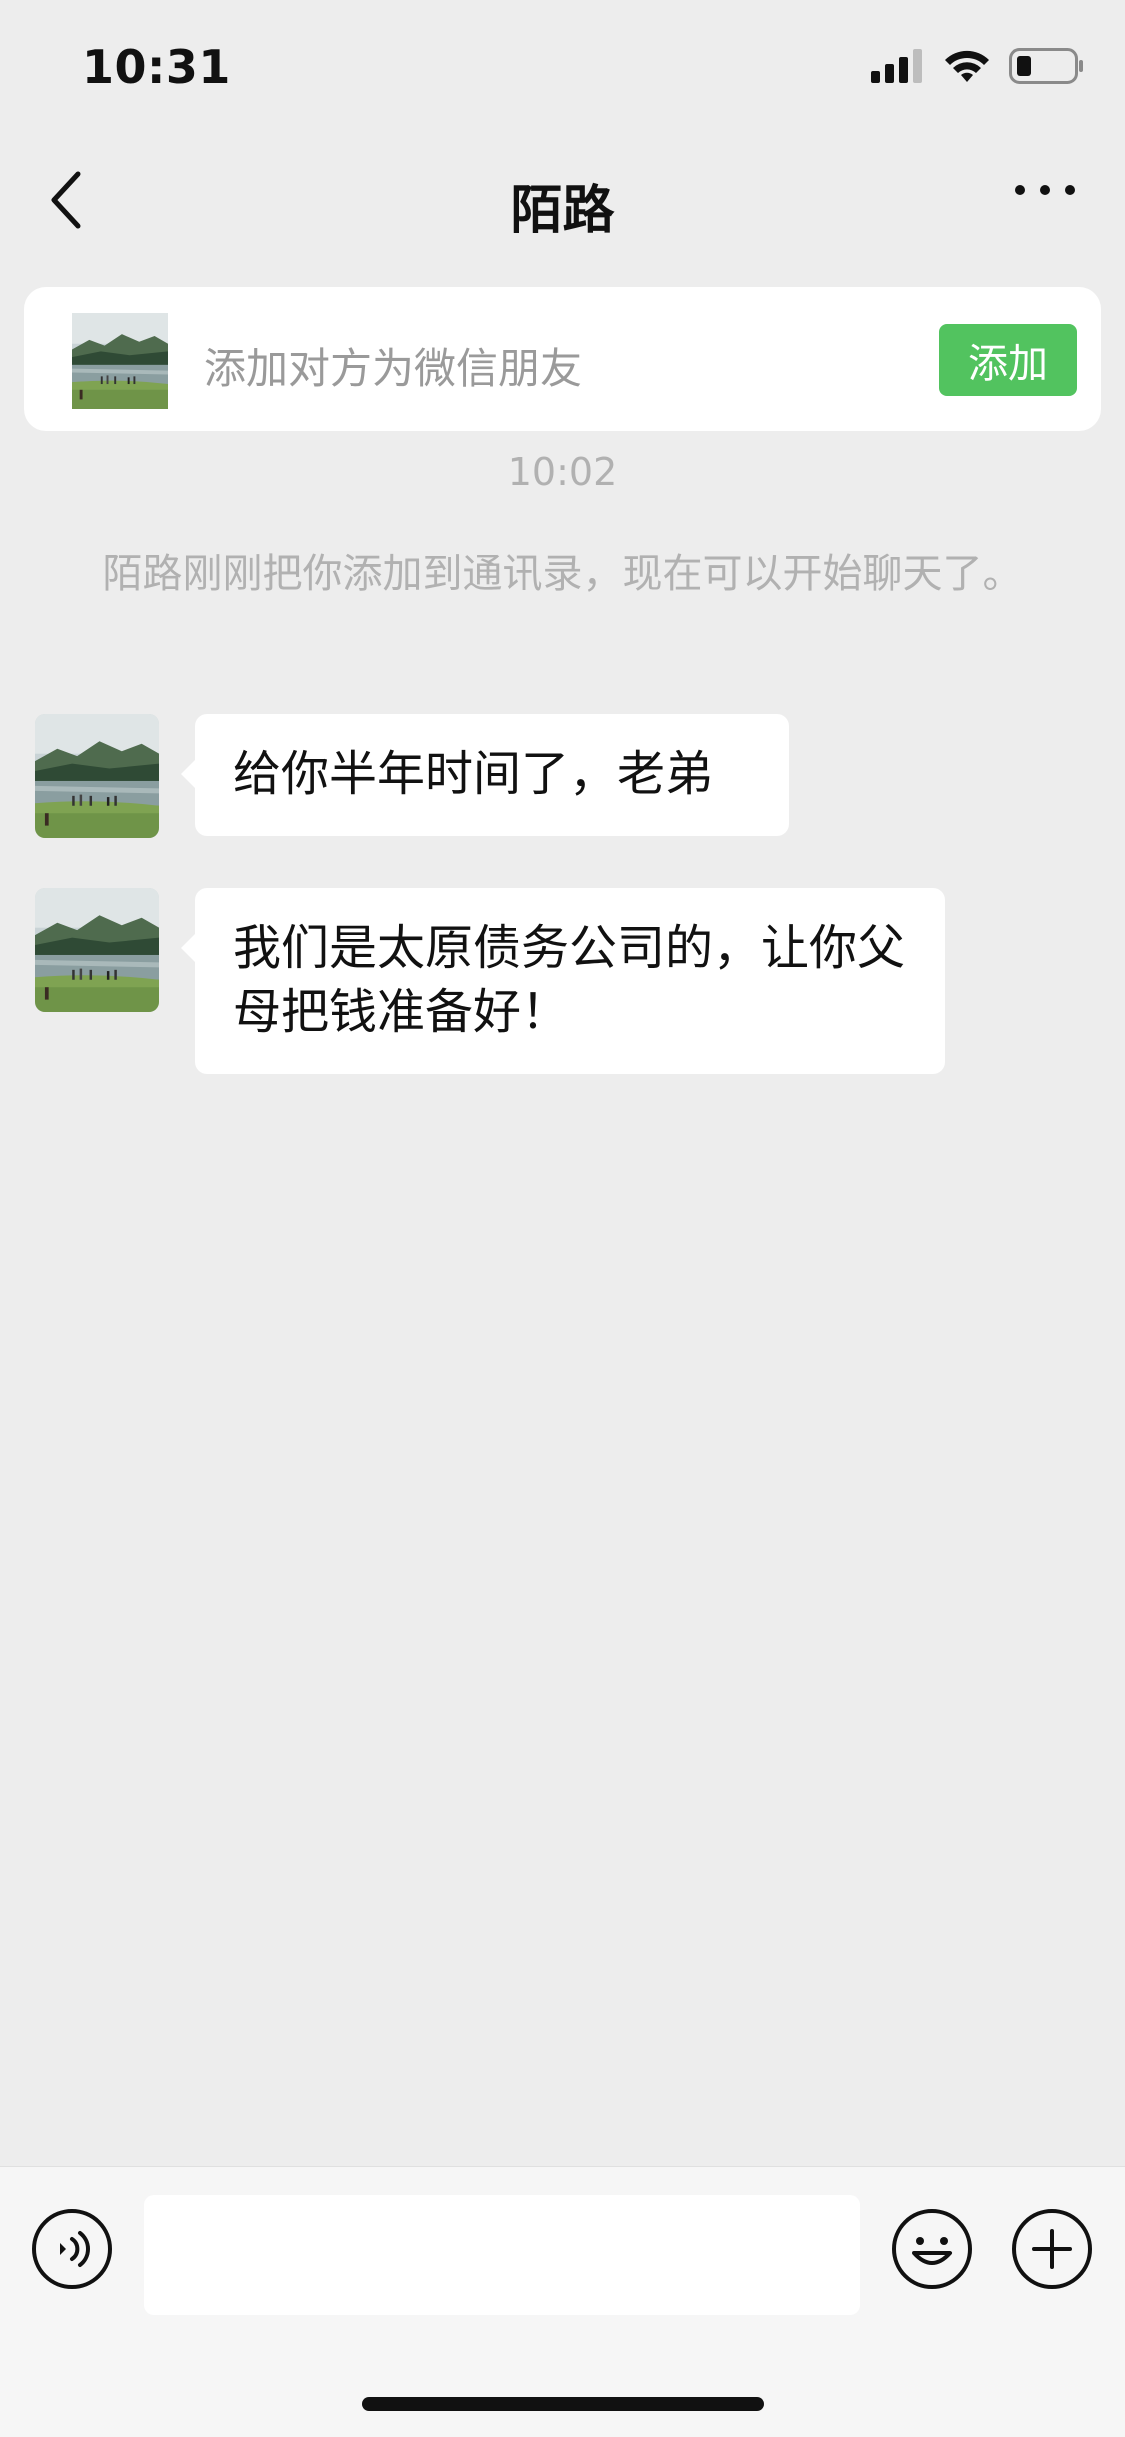 This screenshot has height=2437, width=1125. I want to click on wifi-icon, so click(967, 66).